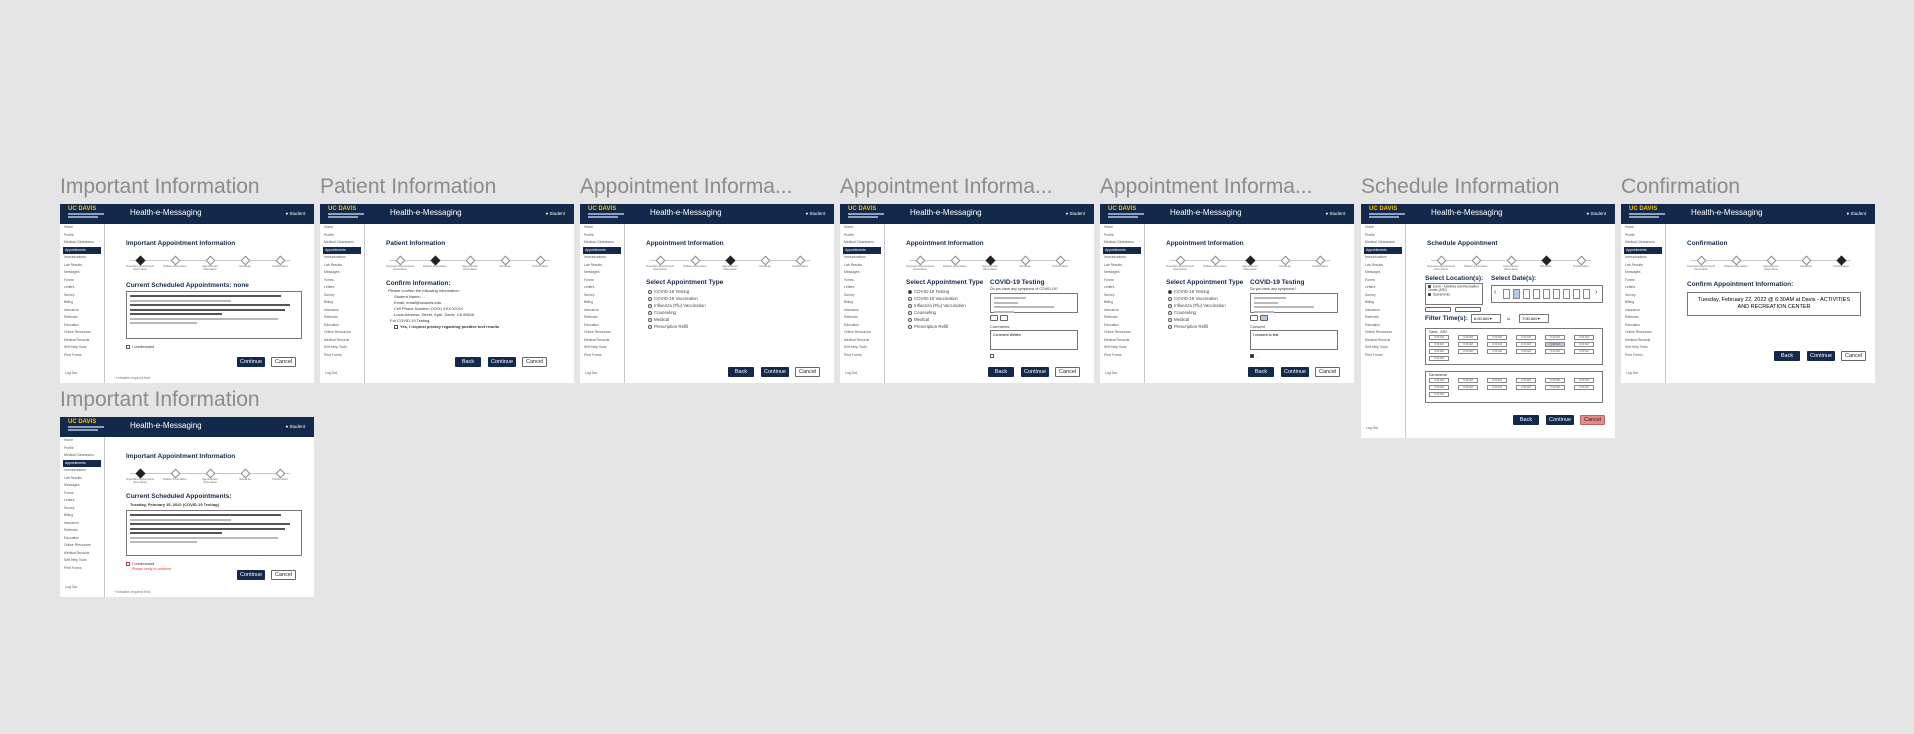 The width and height of the screenshot is (1914, 734). I want to click on type-radio-medical: Medical, so click(1178, 319).